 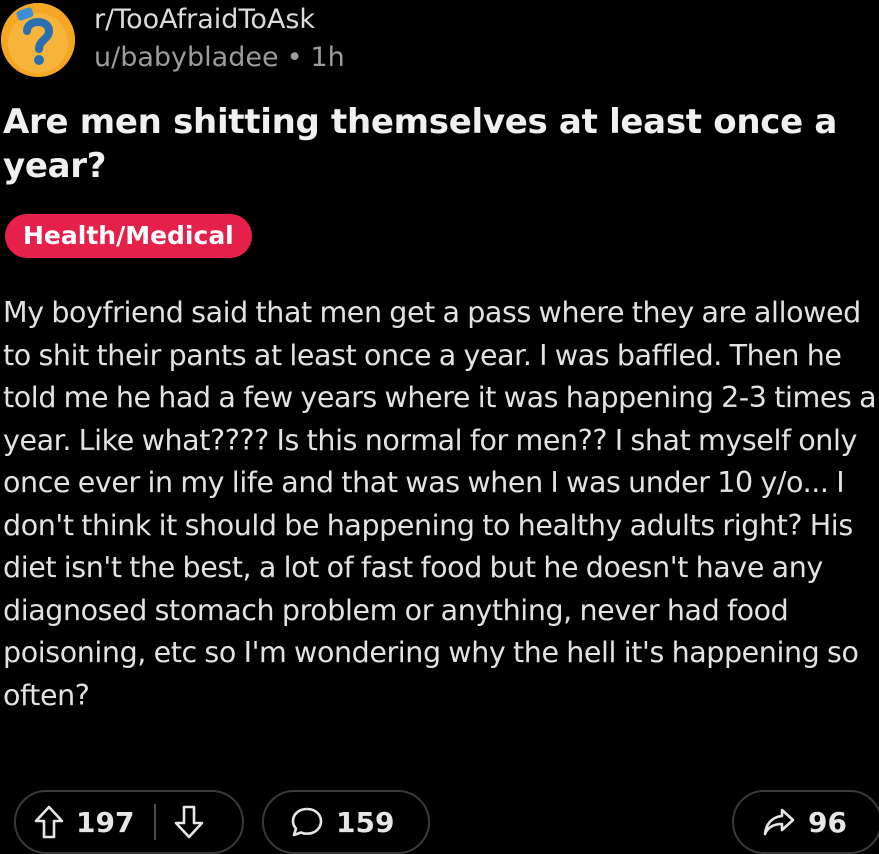 What do you see at coordinates (38, 40) in the screenshot?
I see `subreddit-avatar-icon` at bounding box center [38, 40].